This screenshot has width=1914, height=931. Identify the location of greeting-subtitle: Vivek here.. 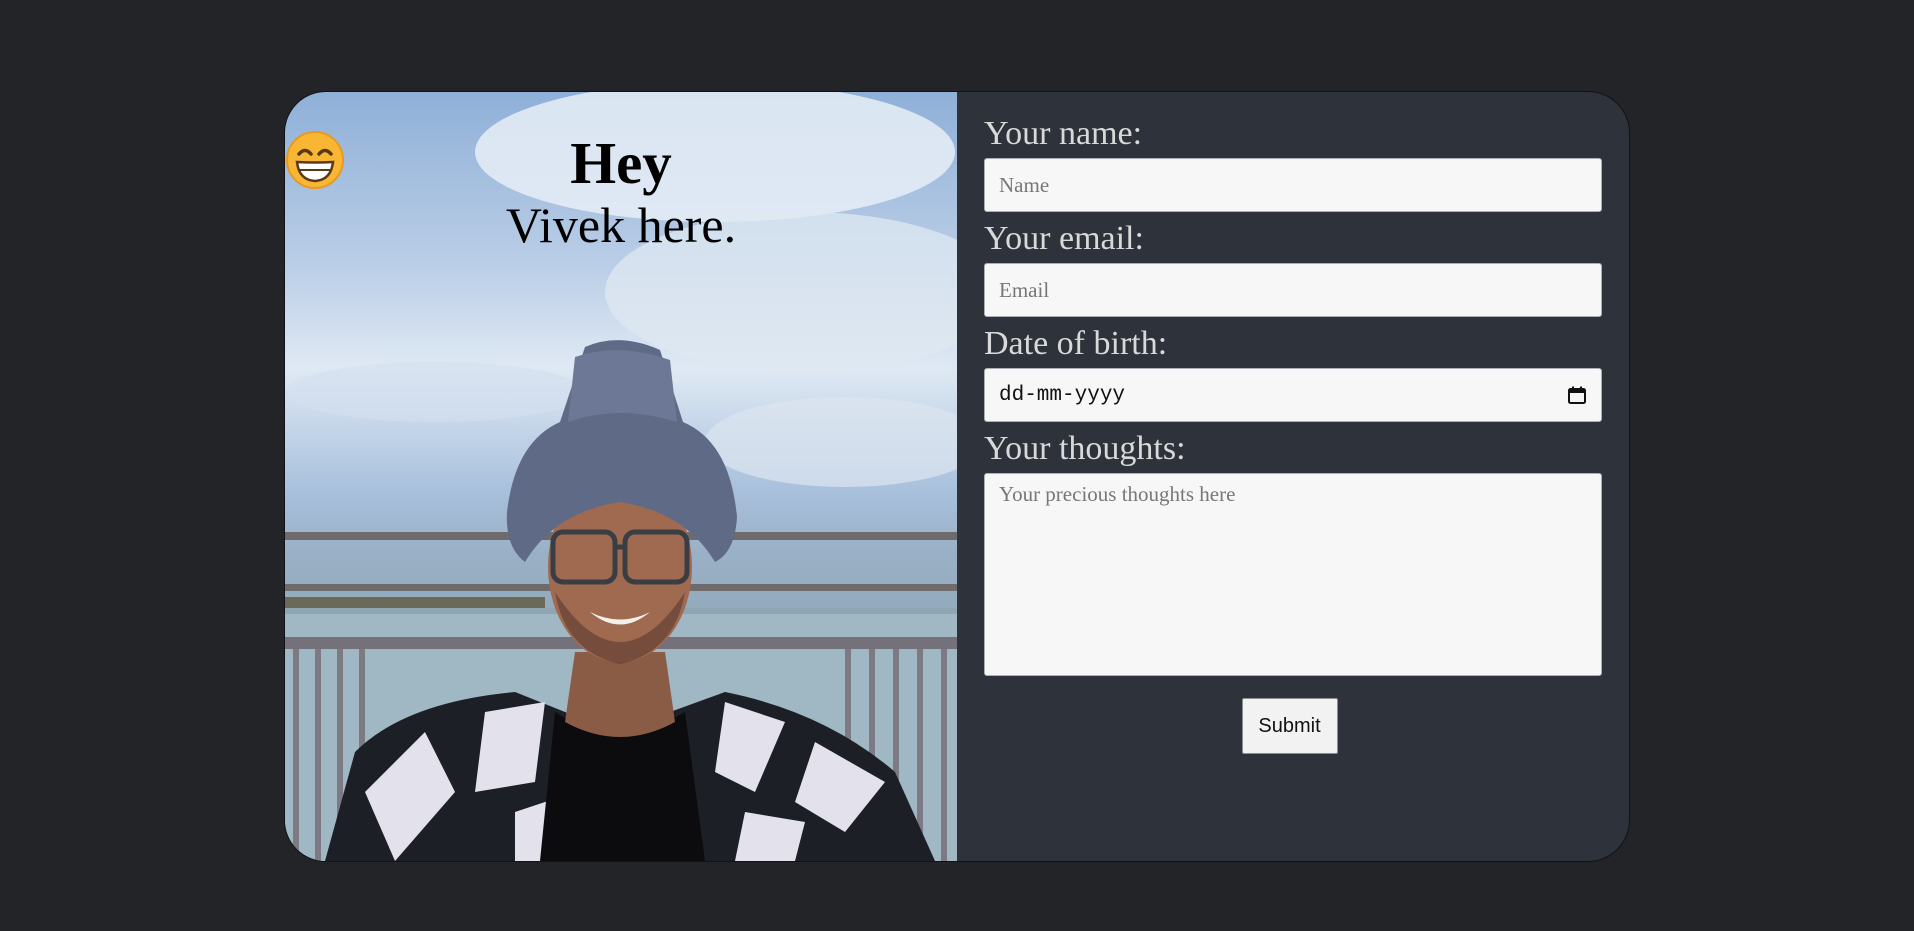
(621, 225).